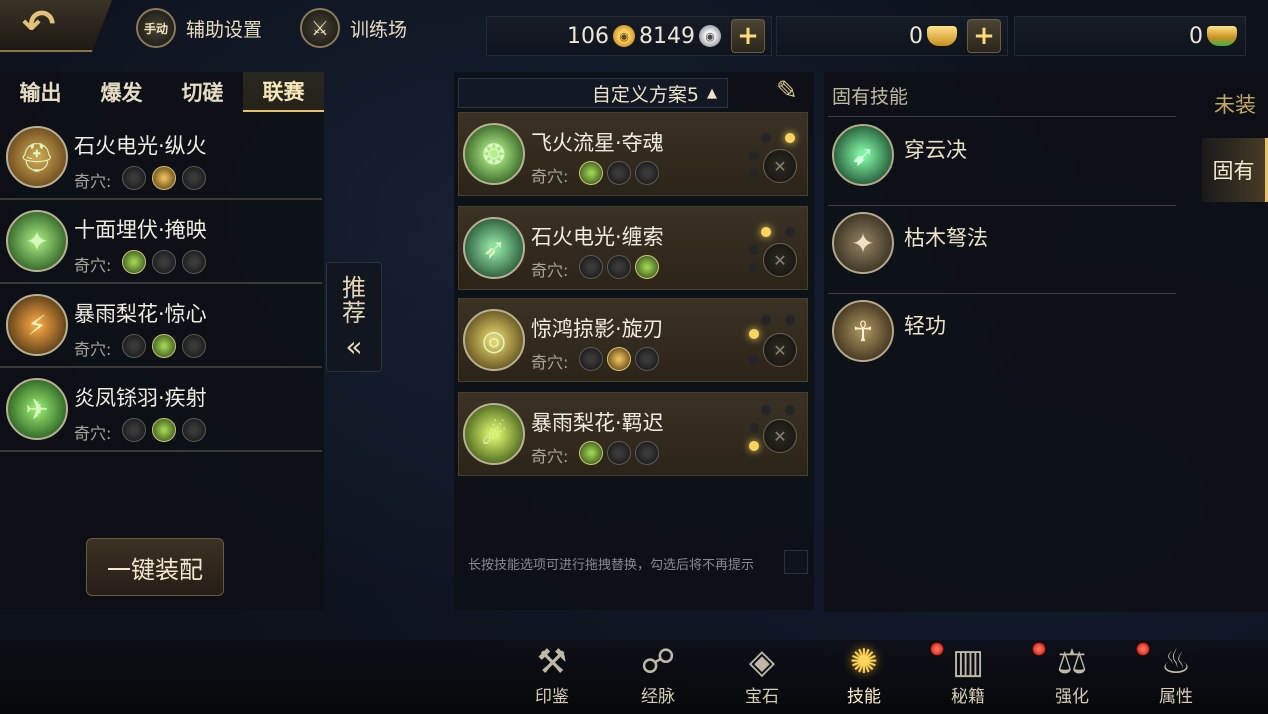 Image resolution: width=1268 pixels, height=714 pixels. I want to click on skill-name: 炎凤铩羽·疾射, so click(140, 398).